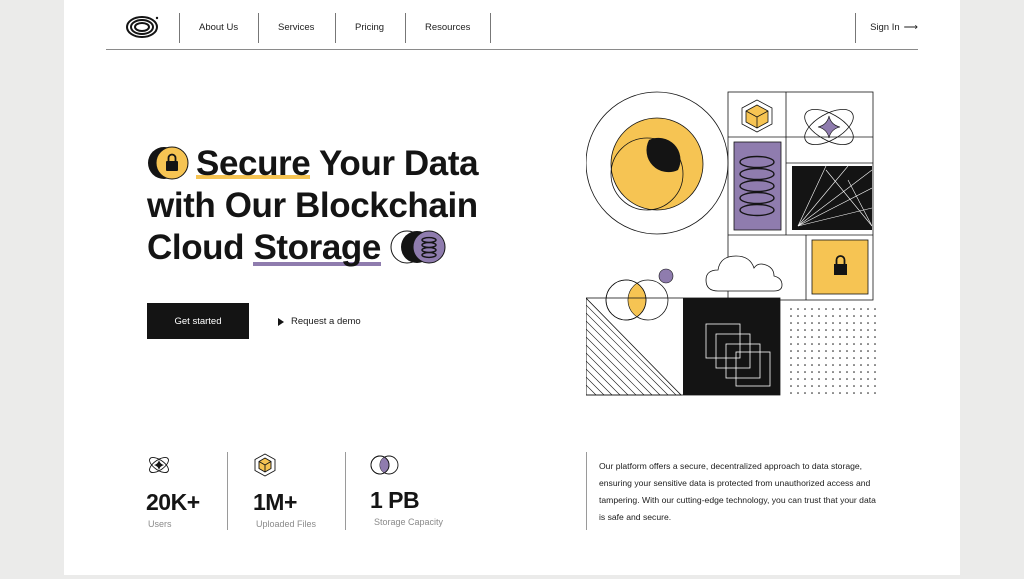  I want to click on stat-users-label: Users, so click(160, 524).